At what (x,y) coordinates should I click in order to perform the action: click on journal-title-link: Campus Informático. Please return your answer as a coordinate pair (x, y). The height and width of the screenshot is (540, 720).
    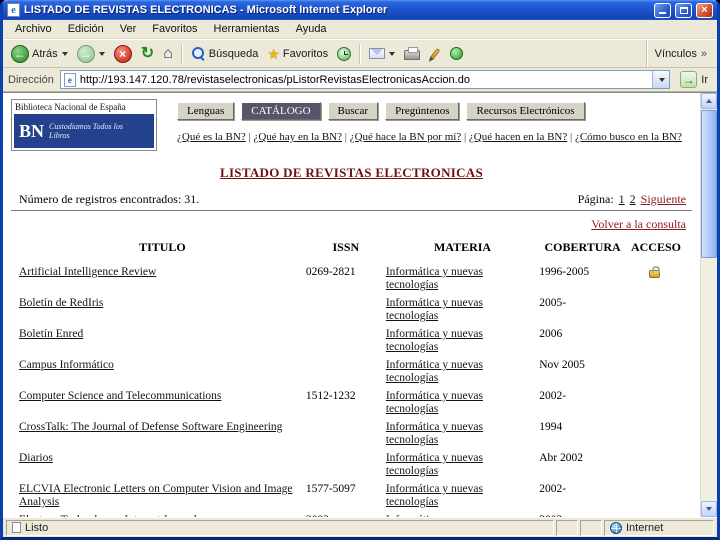
    Looking at the image, I should click on (66, 365).